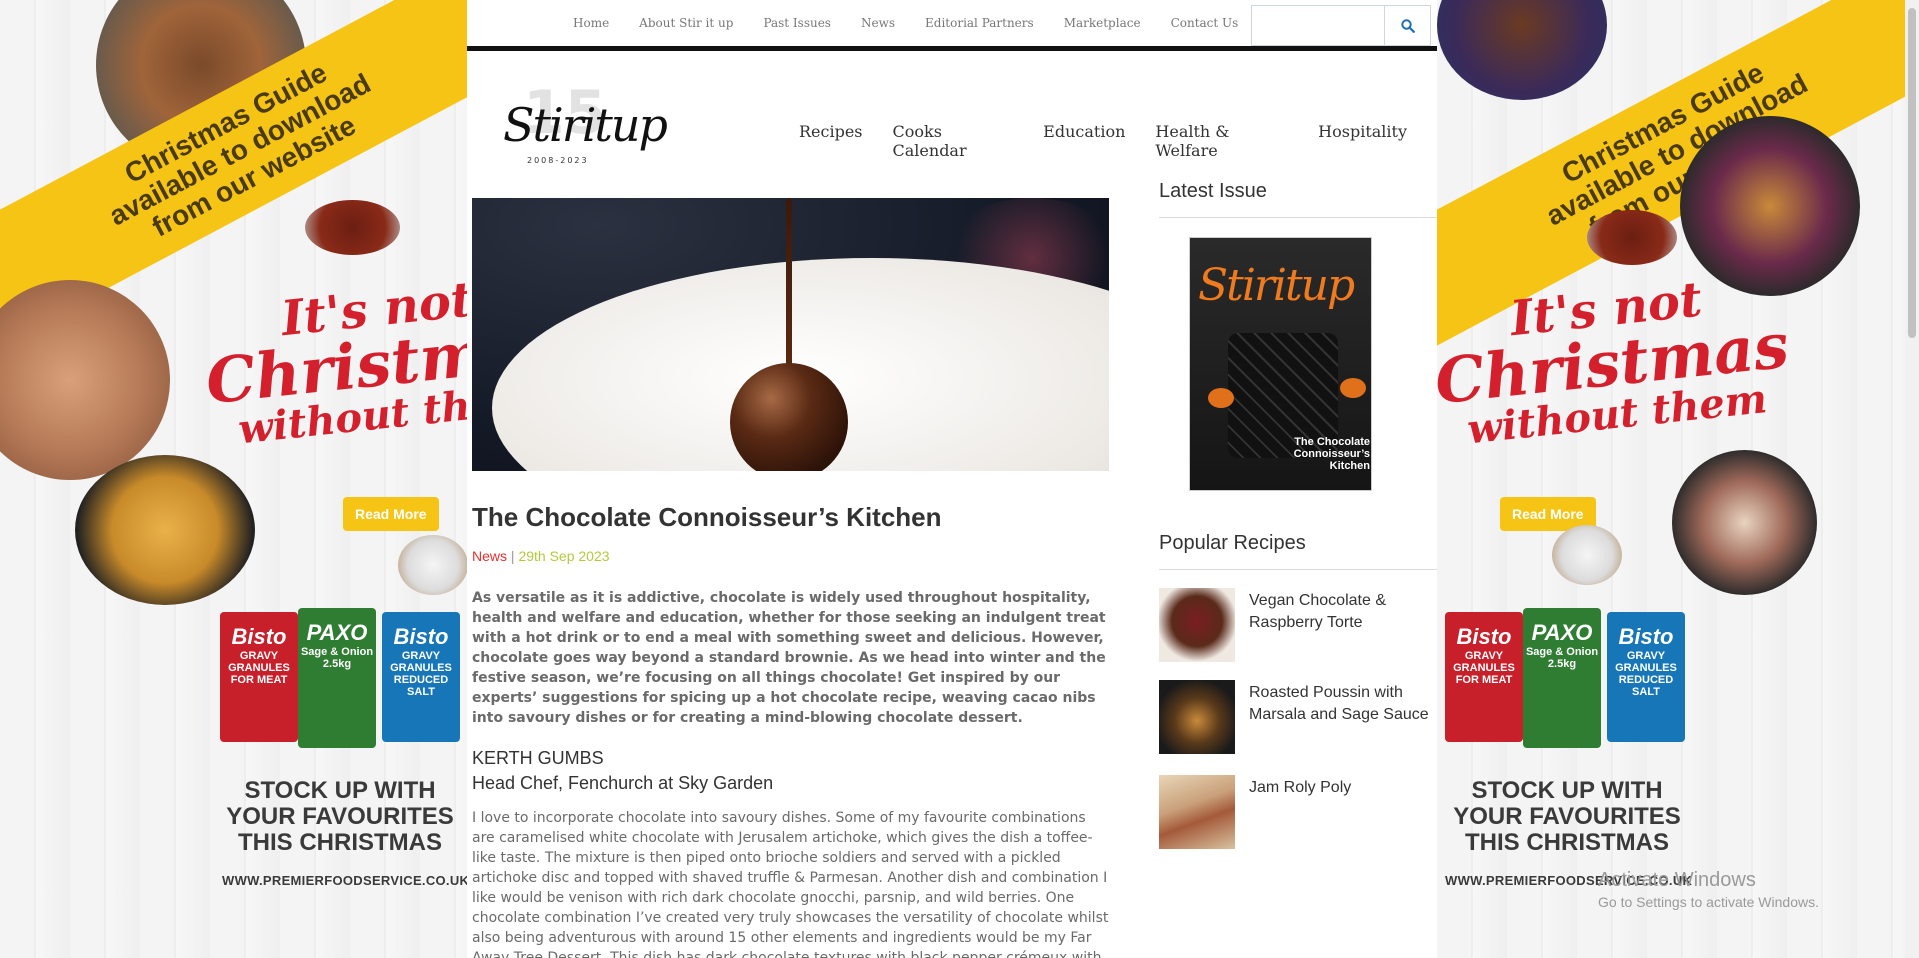 This screenshot has width=1919, height=958. I want to click on wrap-plate-image, so click(1744, 522).